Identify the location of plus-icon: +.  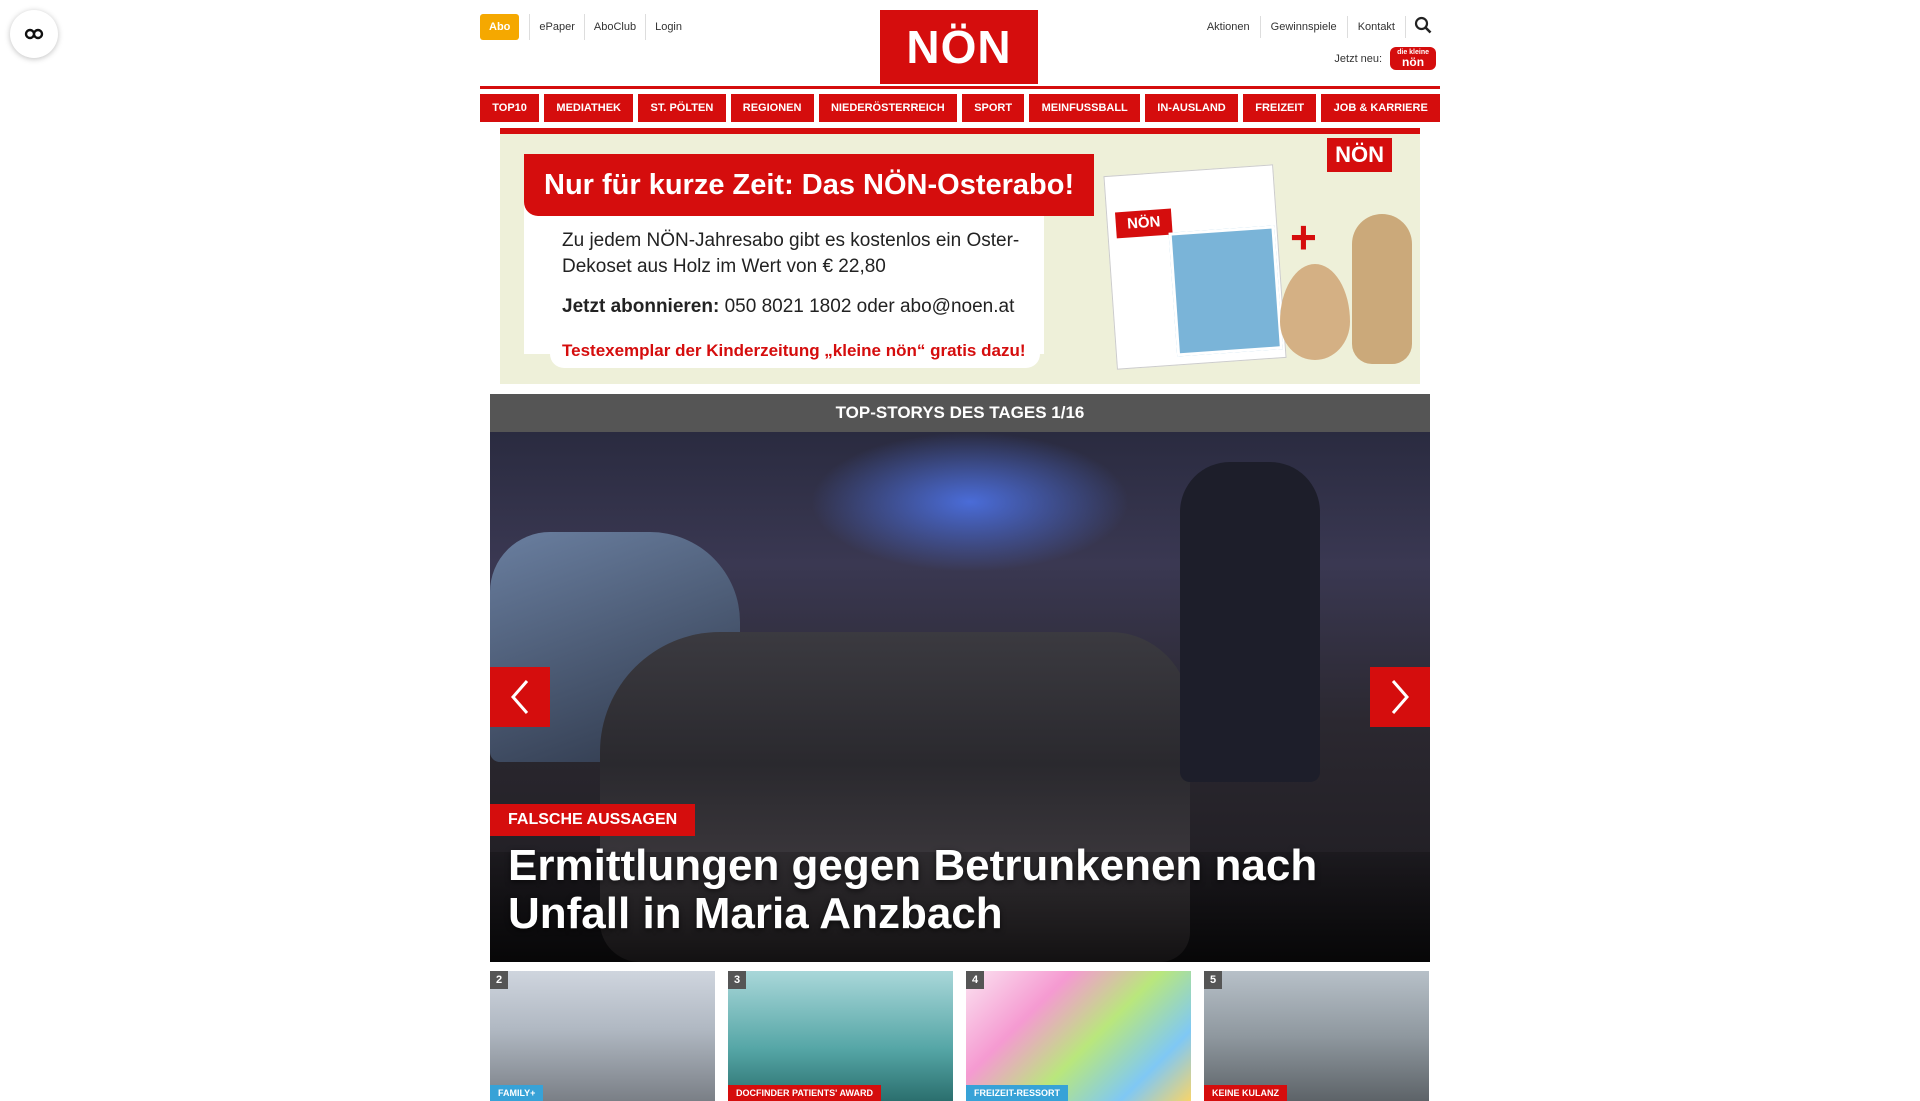
(1303, 237).